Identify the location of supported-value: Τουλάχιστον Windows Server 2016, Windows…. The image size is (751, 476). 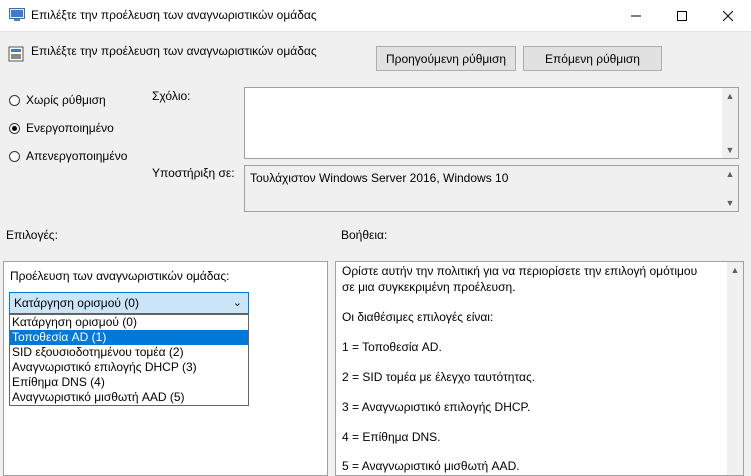
(379, 178).